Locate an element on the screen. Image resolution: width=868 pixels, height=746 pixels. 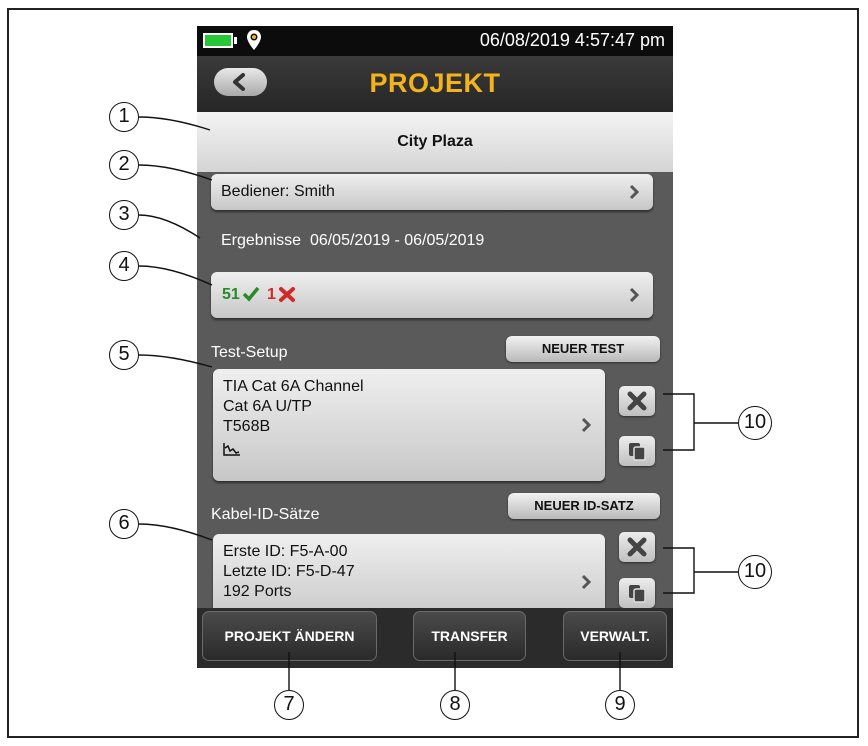
callout-6: 6 is located at coordinates (124, 524).